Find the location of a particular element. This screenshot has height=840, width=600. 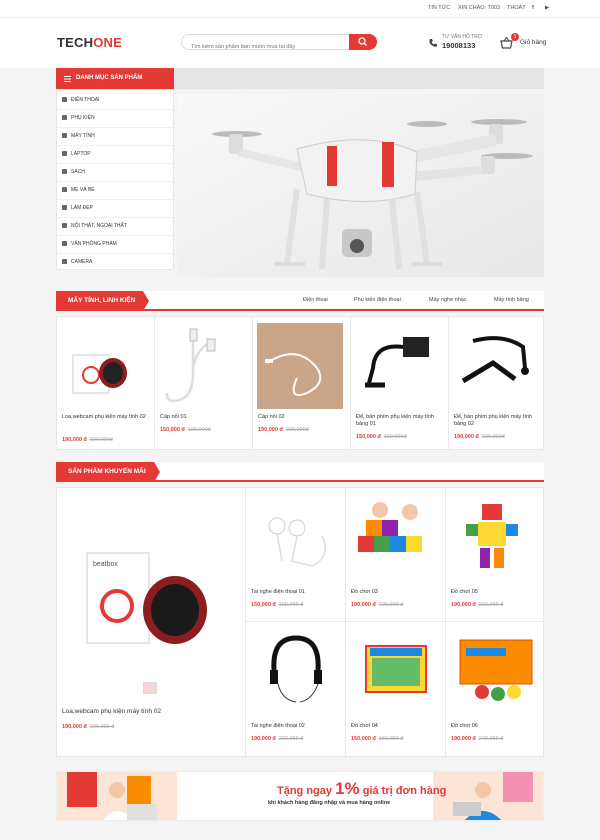

category-label: Mẹ và bé is located at coordinates (83, 190).